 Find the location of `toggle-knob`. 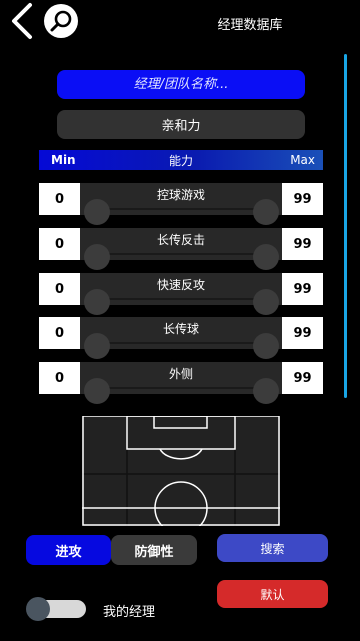

toggle-knob is located at coordinates (38, 609).